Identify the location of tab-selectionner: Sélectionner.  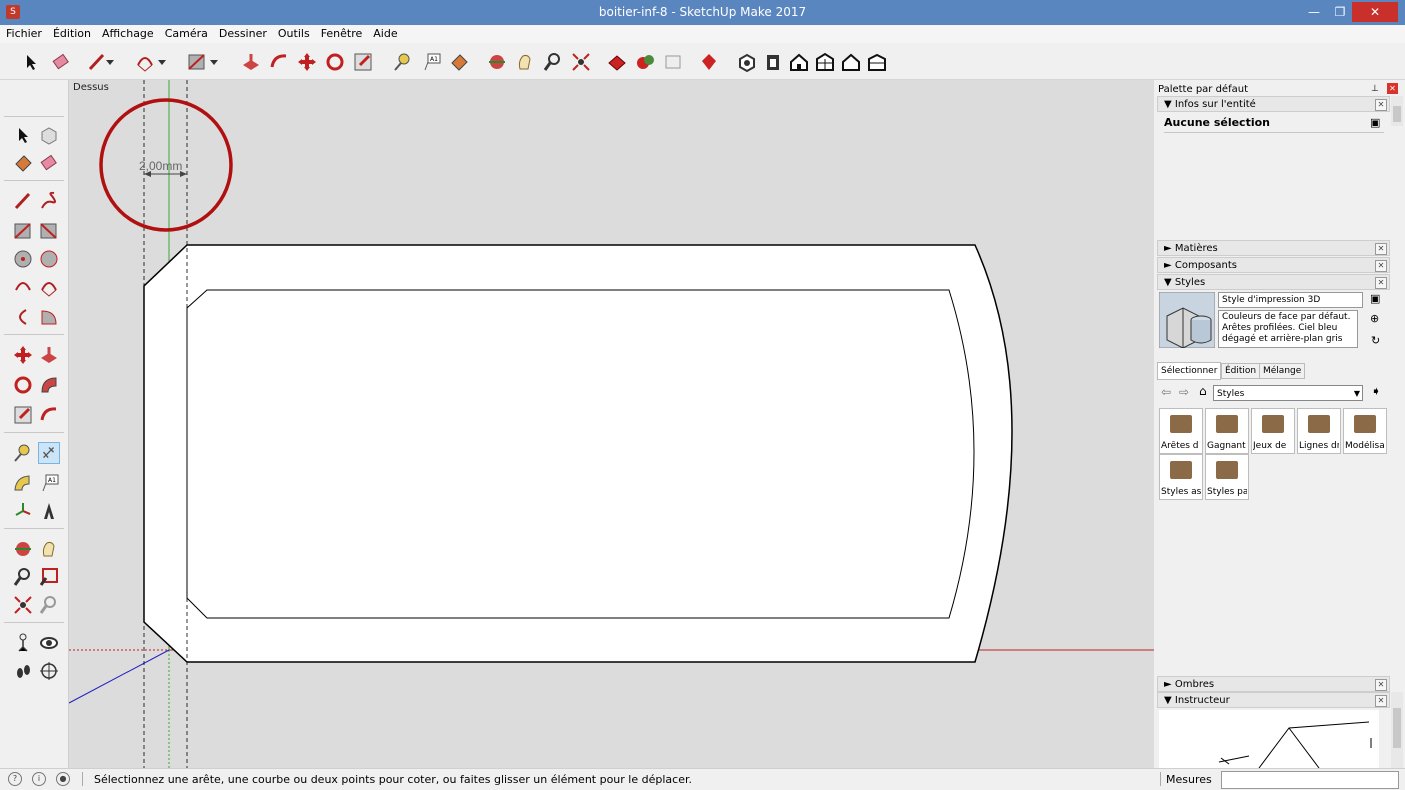
(1189, 371).